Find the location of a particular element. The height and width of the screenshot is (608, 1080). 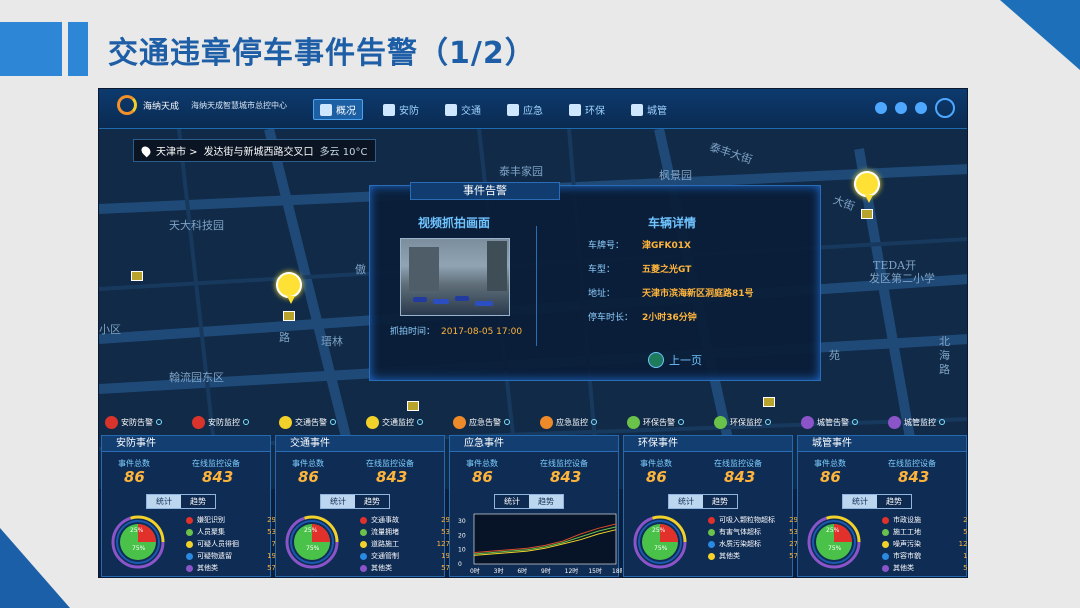

car-icon is located at coordinates (451, 109).